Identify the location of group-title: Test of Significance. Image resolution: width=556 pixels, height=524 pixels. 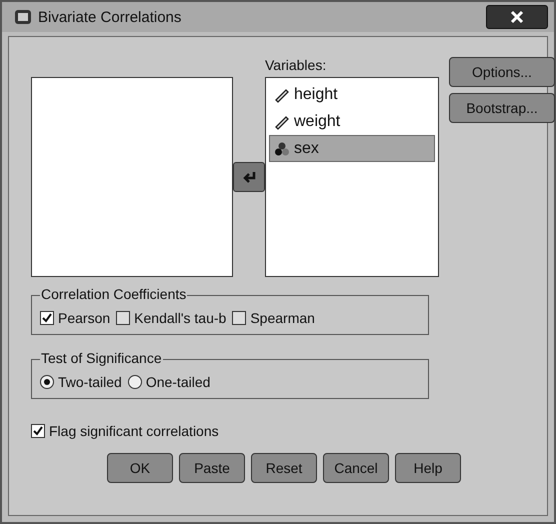
(101, 358).